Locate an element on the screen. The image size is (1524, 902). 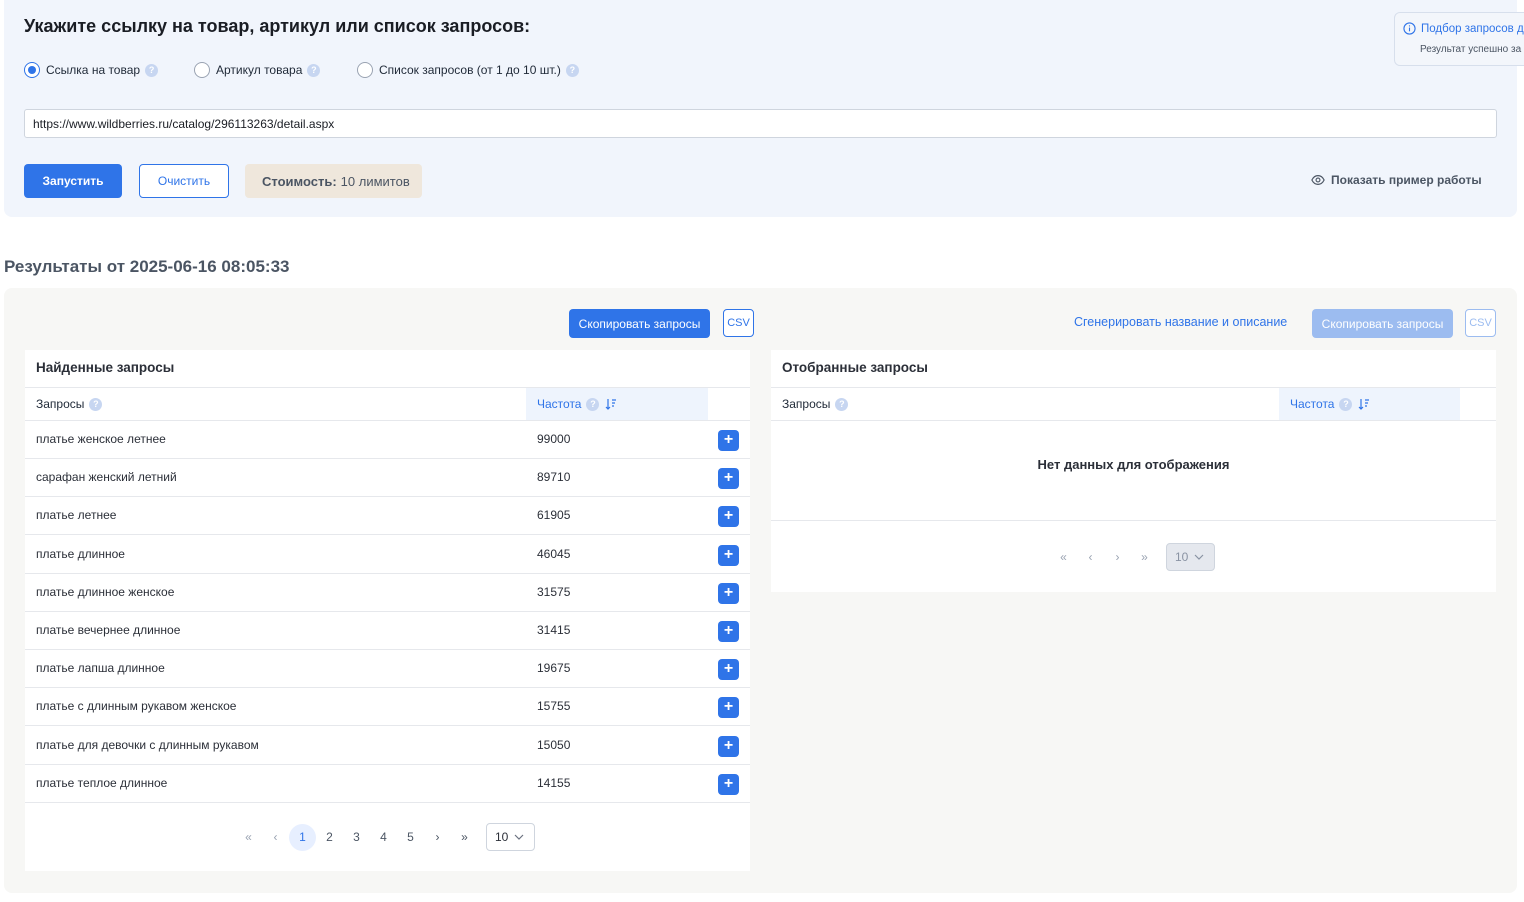
selected-table-header: Запросы ? Частота ? is located at coordinates (1133, 404).